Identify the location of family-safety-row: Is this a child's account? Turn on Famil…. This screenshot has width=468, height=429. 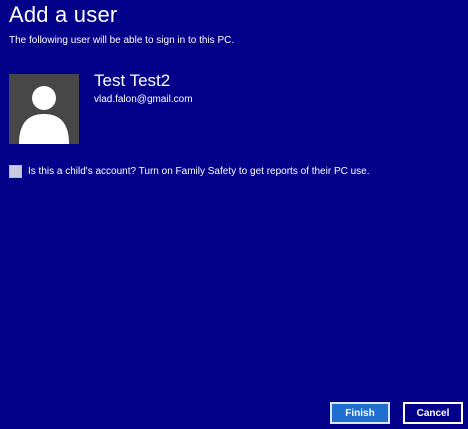
(189, 171).